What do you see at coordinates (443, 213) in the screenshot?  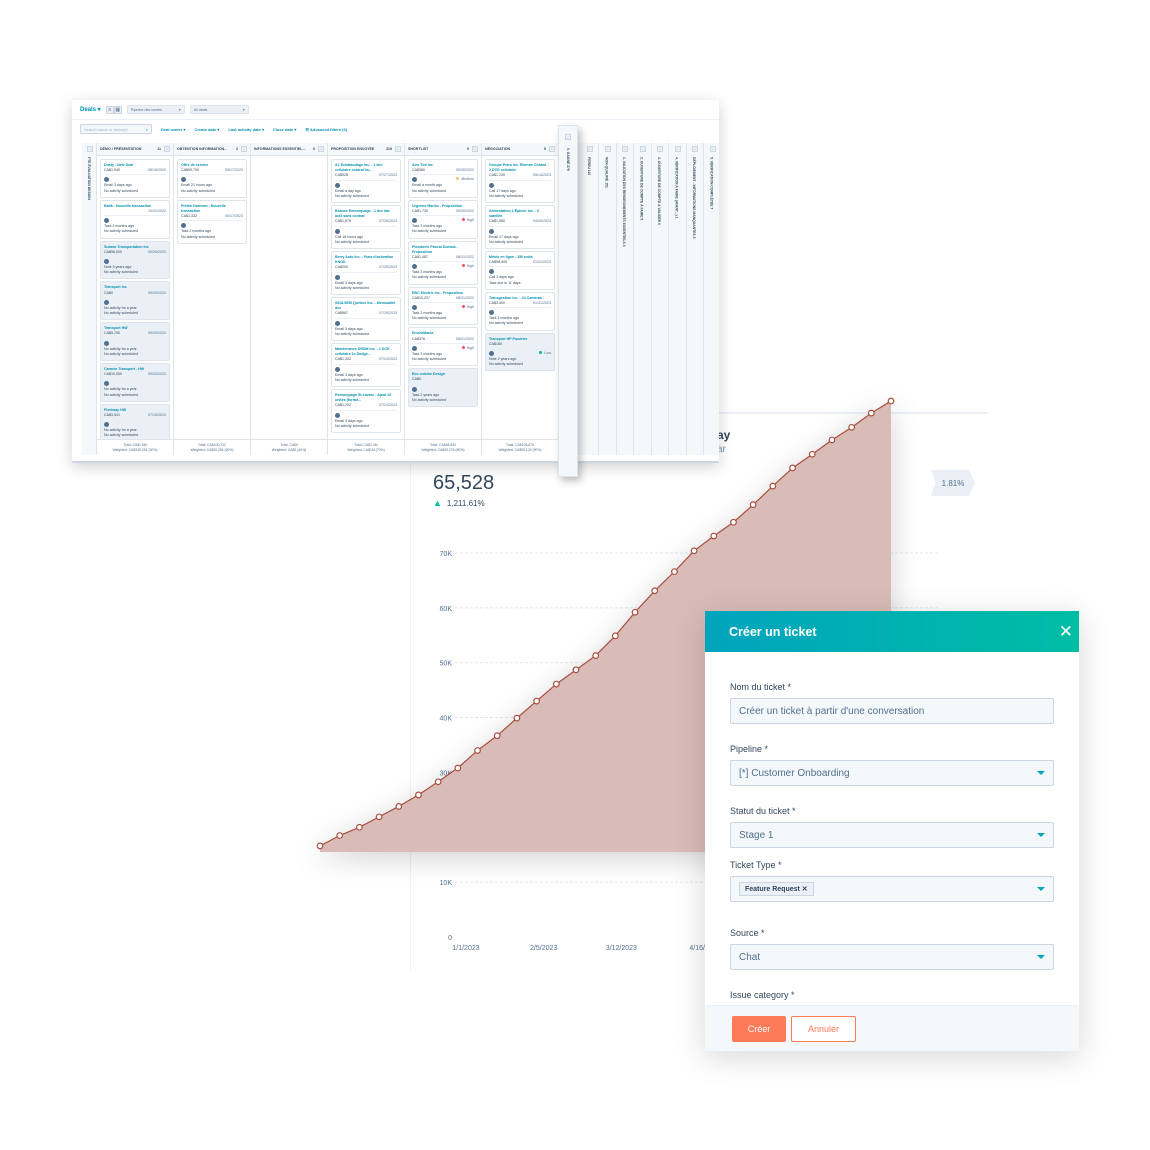 I see `deal-meta: CA$1,730 09/30/2022` at bounding box center [443, 213].